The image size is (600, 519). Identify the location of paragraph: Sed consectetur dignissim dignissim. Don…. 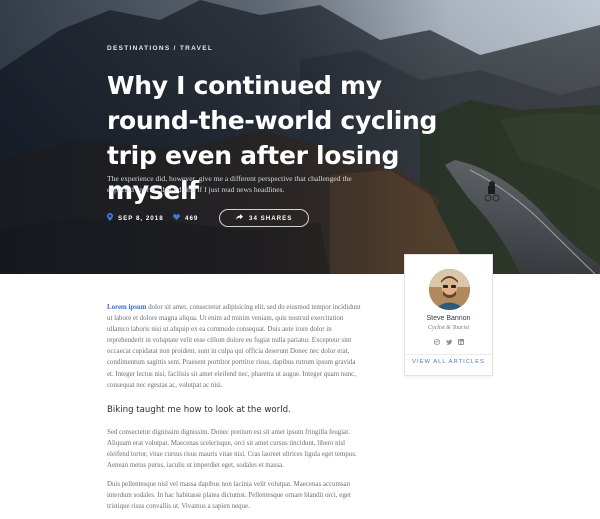
(232, 449).